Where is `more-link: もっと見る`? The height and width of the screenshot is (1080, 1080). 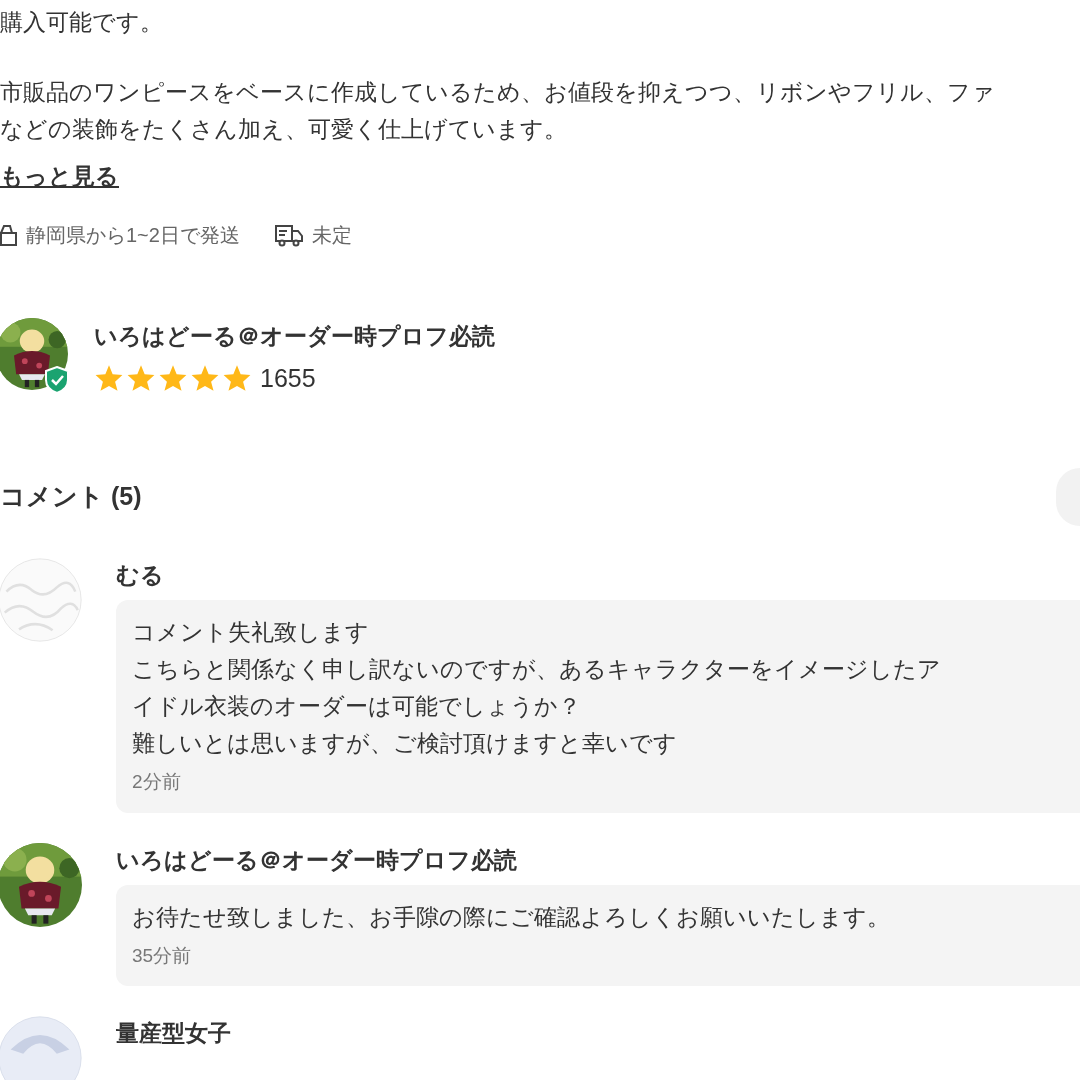
more-link: もっと見る is located at coordinates (59, 176).